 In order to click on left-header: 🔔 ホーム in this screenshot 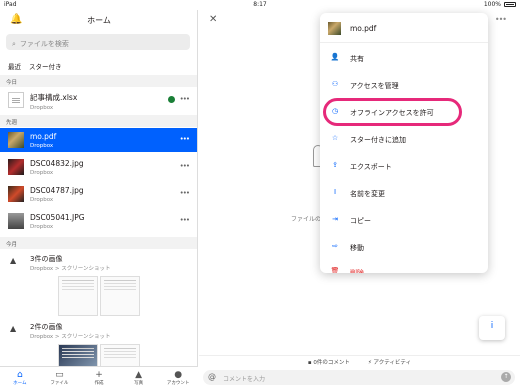, I will do `click(98, 20)`.